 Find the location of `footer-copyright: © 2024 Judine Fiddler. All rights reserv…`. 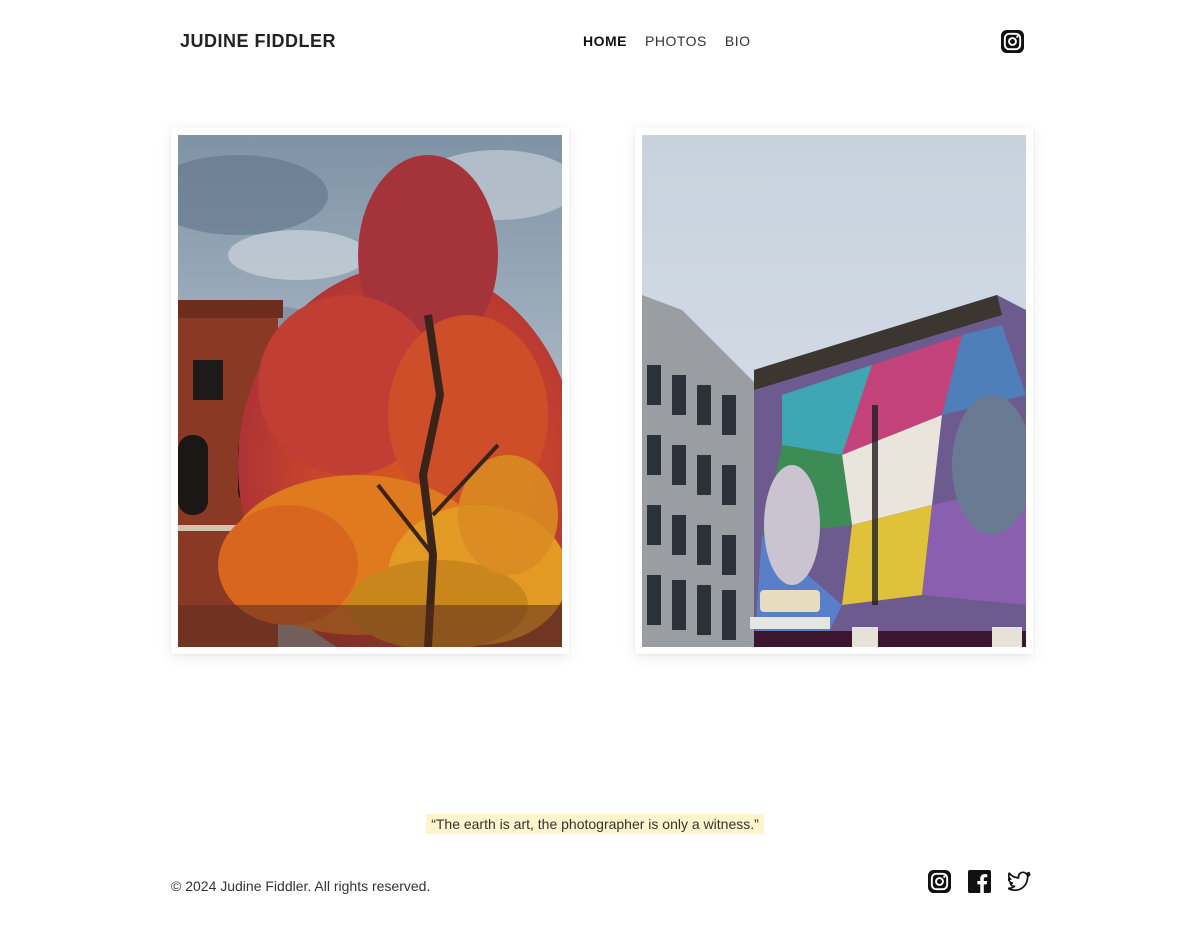

footer-copyright: © 2024 Judine Fiddler. All rights reserv… is located at coordinates (301, 886).